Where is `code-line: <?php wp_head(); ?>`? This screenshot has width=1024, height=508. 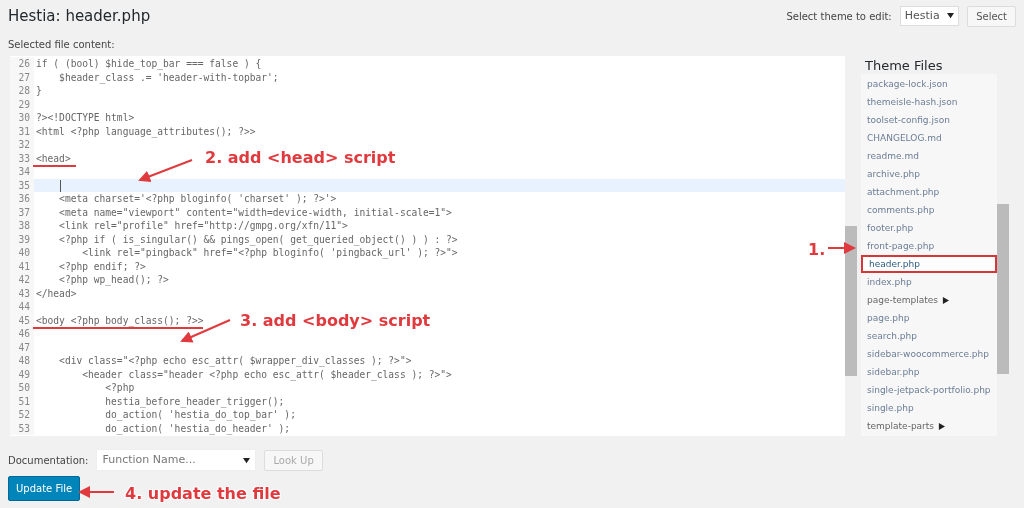 code-line: <?php wp_head(); ?> is located at coordinates (113, 280).